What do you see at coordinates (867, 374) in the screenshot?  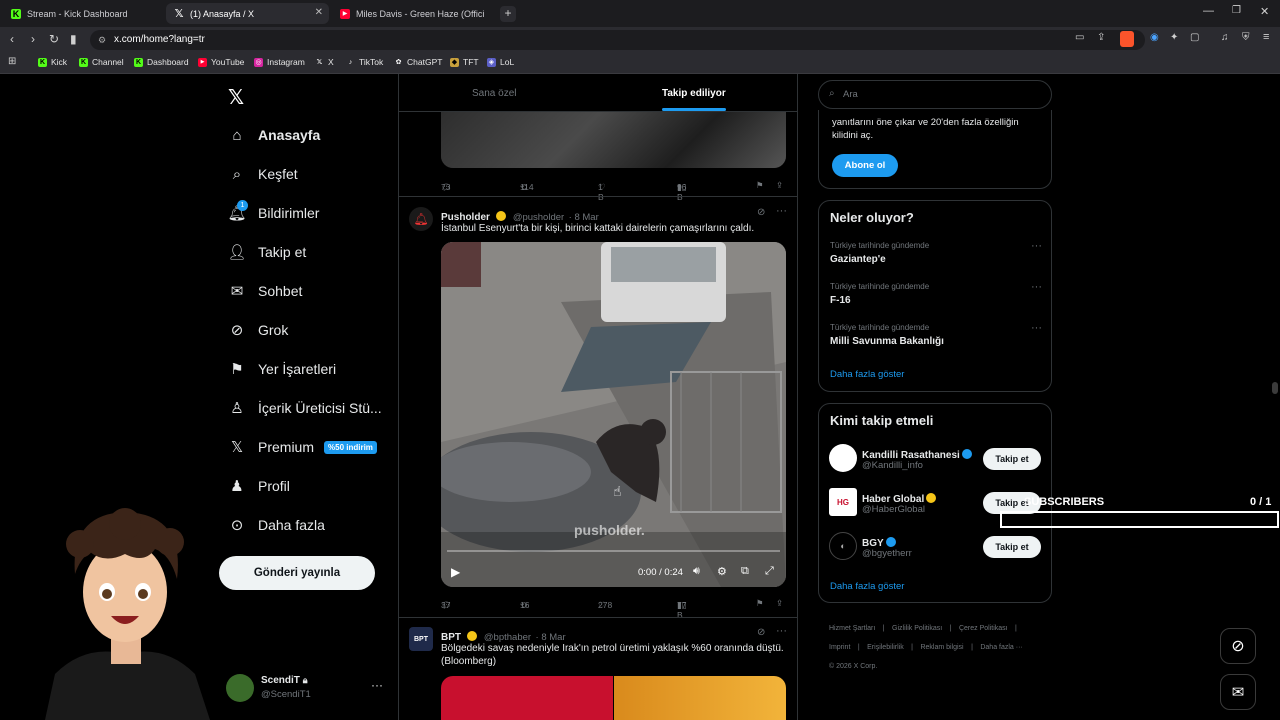 I see `trends-show-more-link: Daha fazla göster` at bounding box center [867, 374].